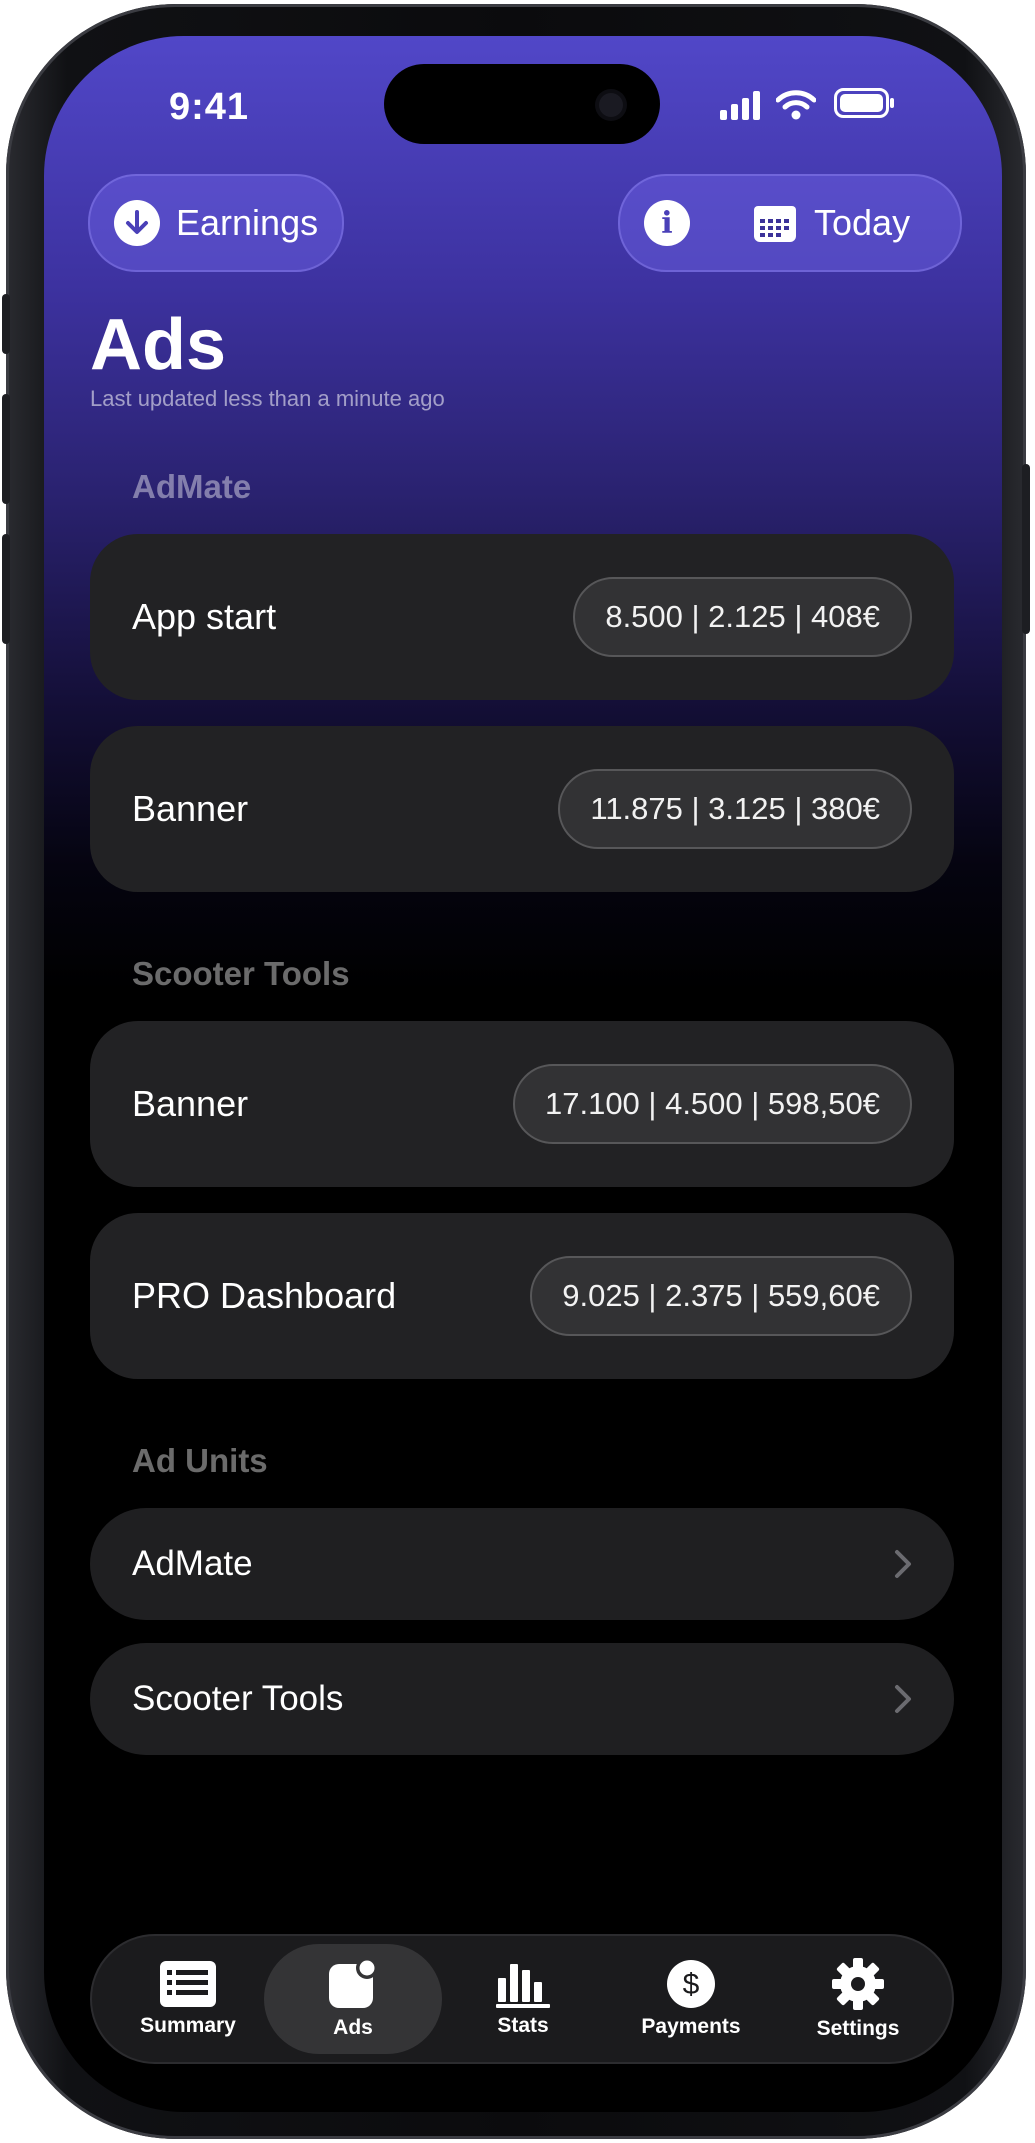  Describe the element at coordinates (188, 2025) in the screenshot. I see `tab-label: Summary` at that location.